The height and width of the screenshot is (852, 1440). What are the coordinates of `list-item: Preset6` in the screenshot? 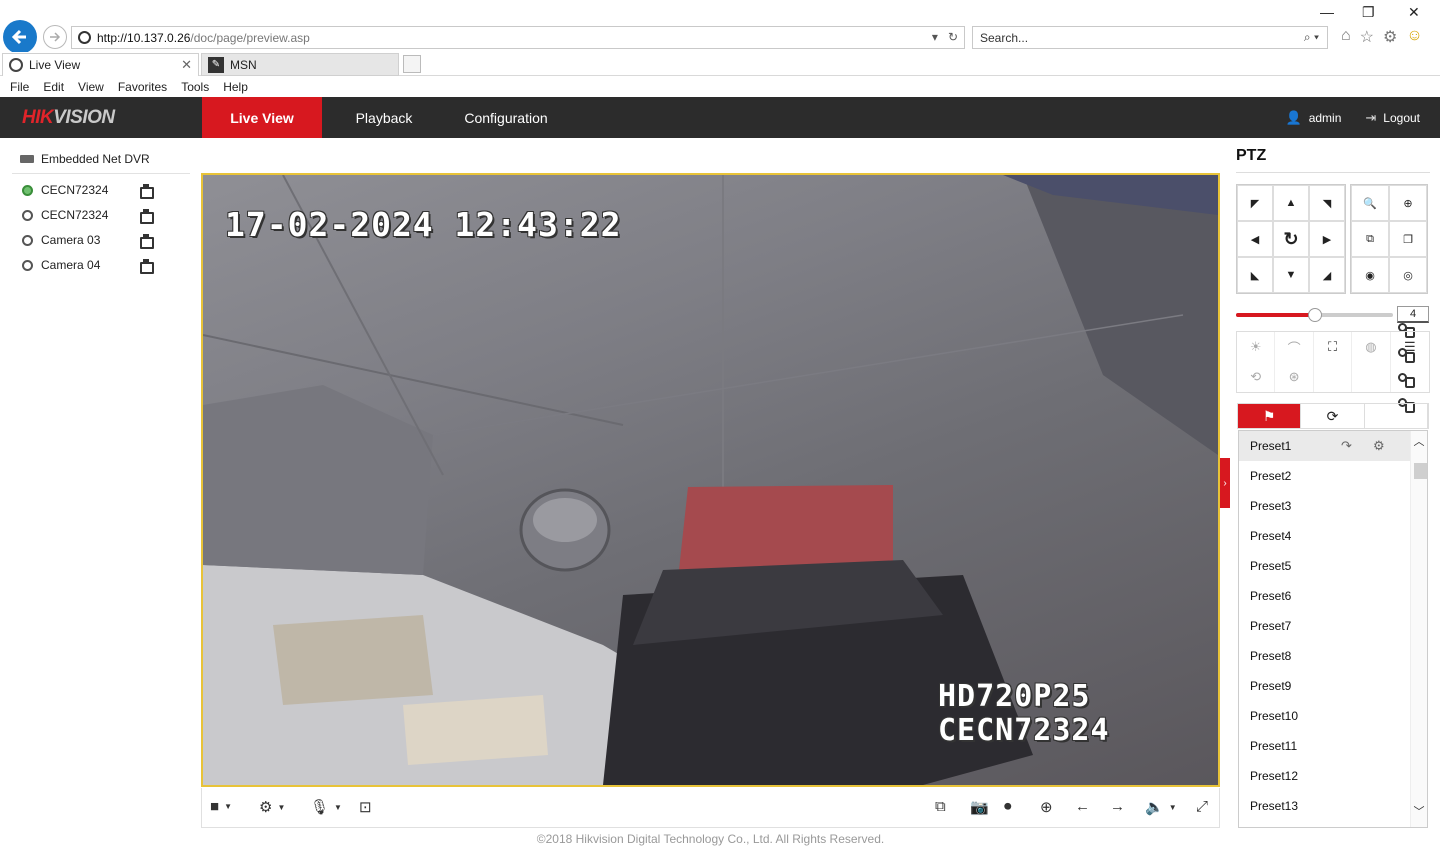 It's located at (1325, 596).